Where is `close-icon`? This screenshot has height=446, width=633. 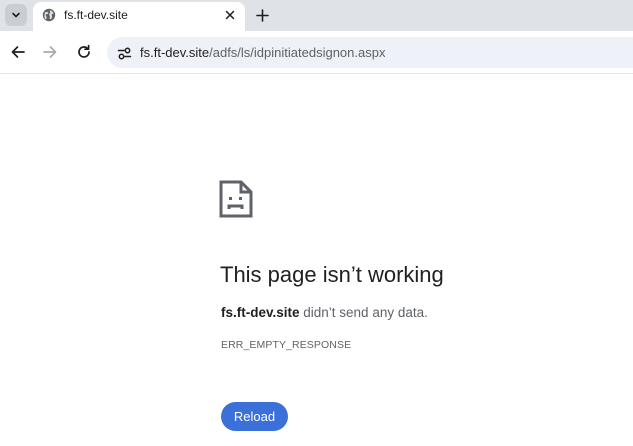 close-icon is located at coordinates (230, 15).